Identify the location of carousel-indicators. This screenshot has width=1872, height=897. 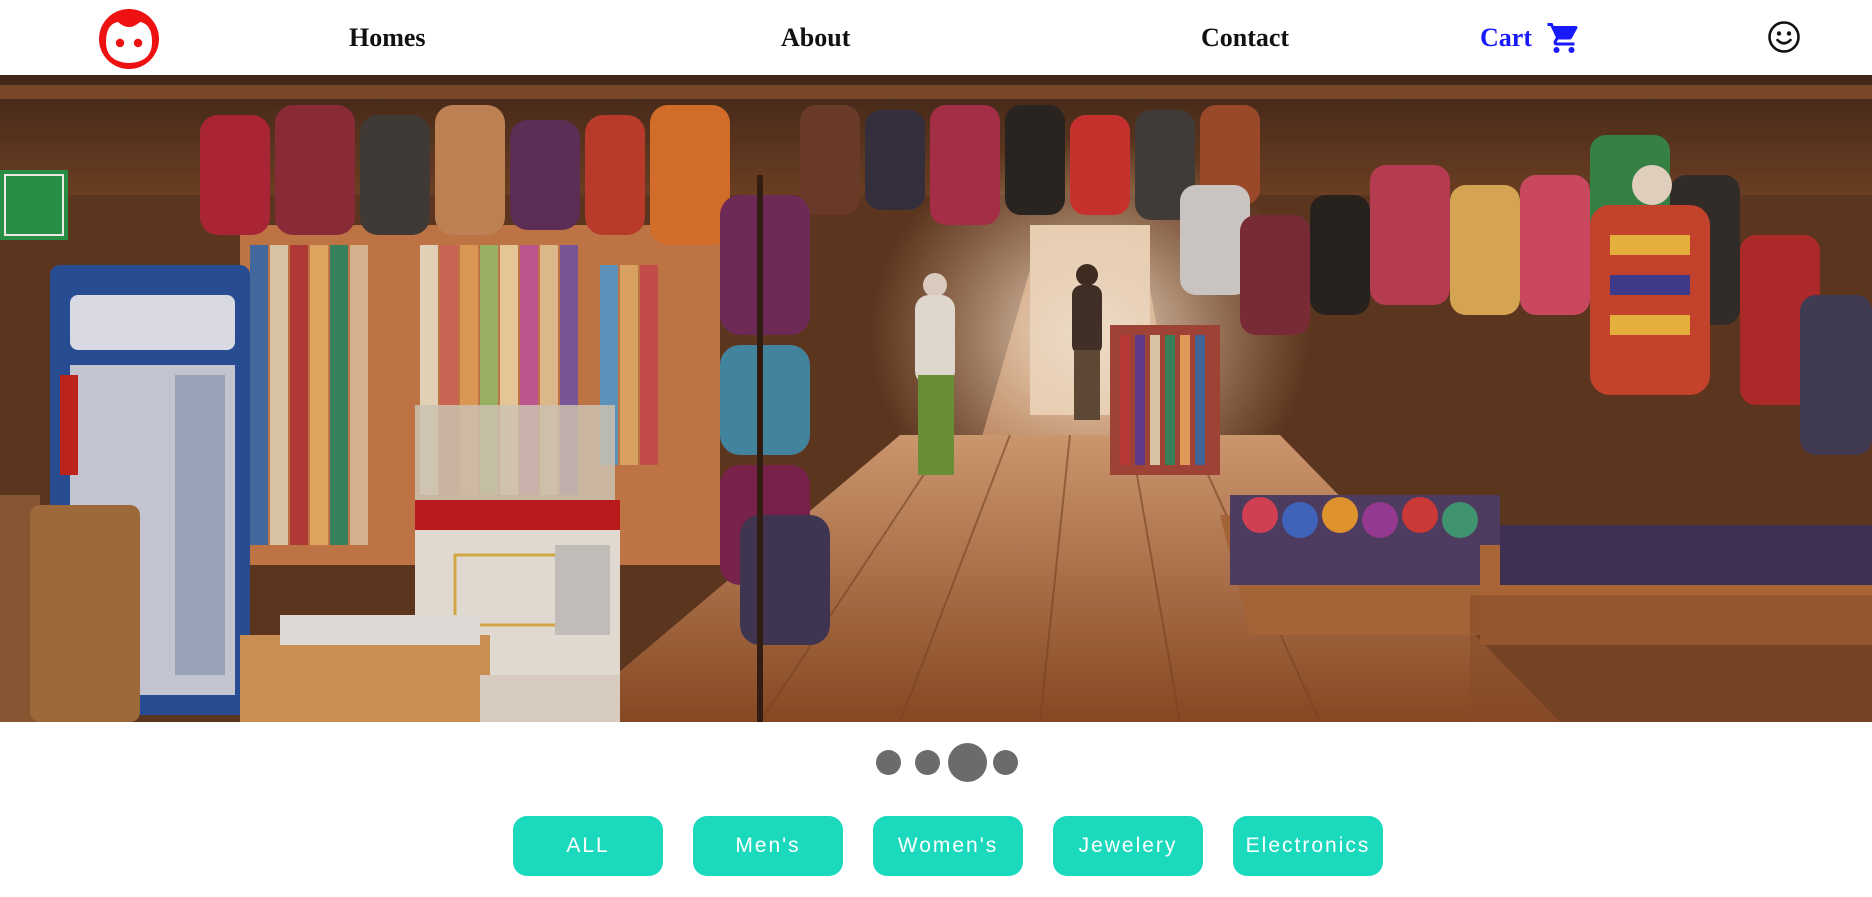
(936, 762).